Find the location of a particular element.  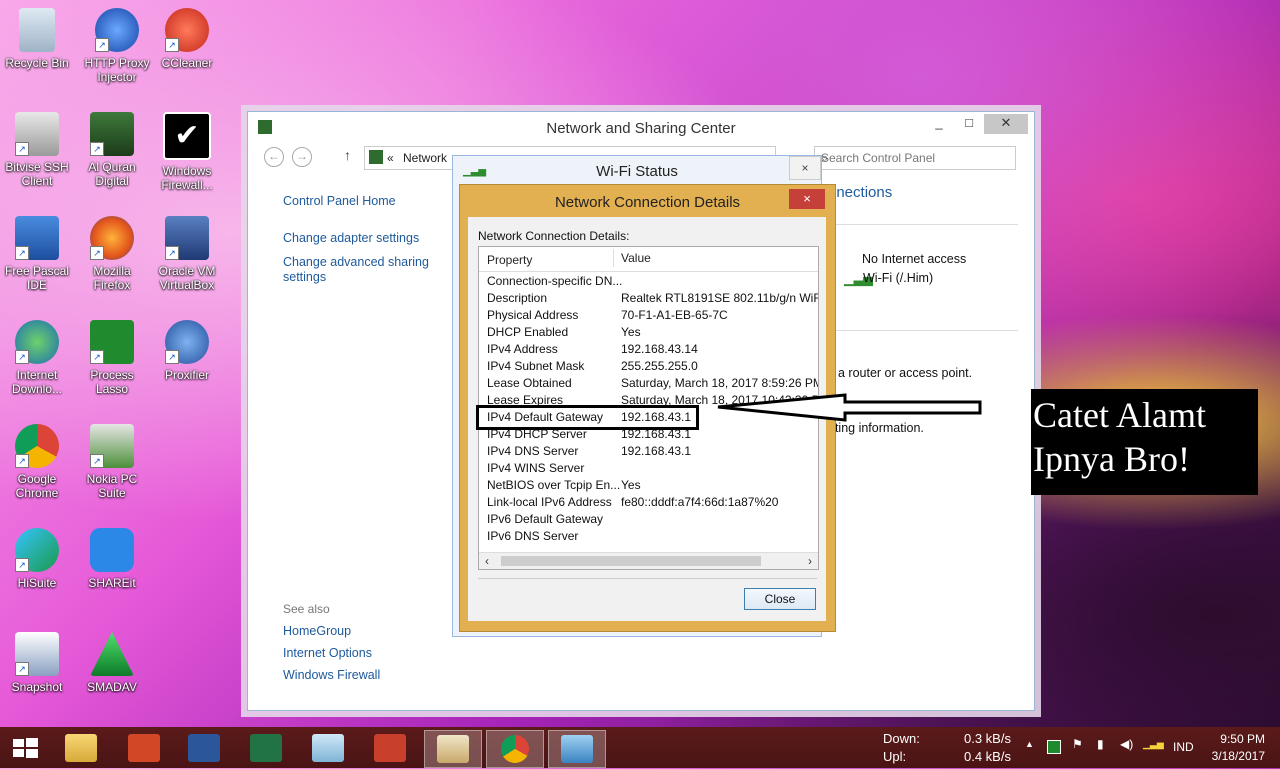

taskbar-excel is located at coordinates (266, 748).